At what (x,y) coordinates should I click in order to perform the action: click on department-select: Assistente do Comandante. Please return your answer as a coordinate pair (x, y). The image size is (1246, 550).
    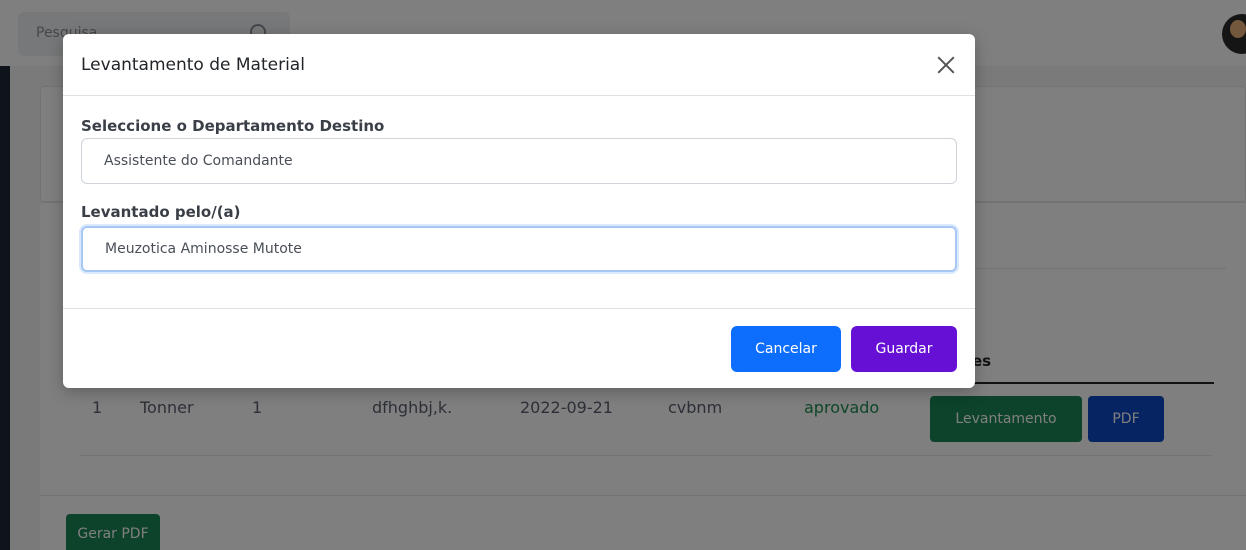
    Looking at the image, I should click on (519, 161).